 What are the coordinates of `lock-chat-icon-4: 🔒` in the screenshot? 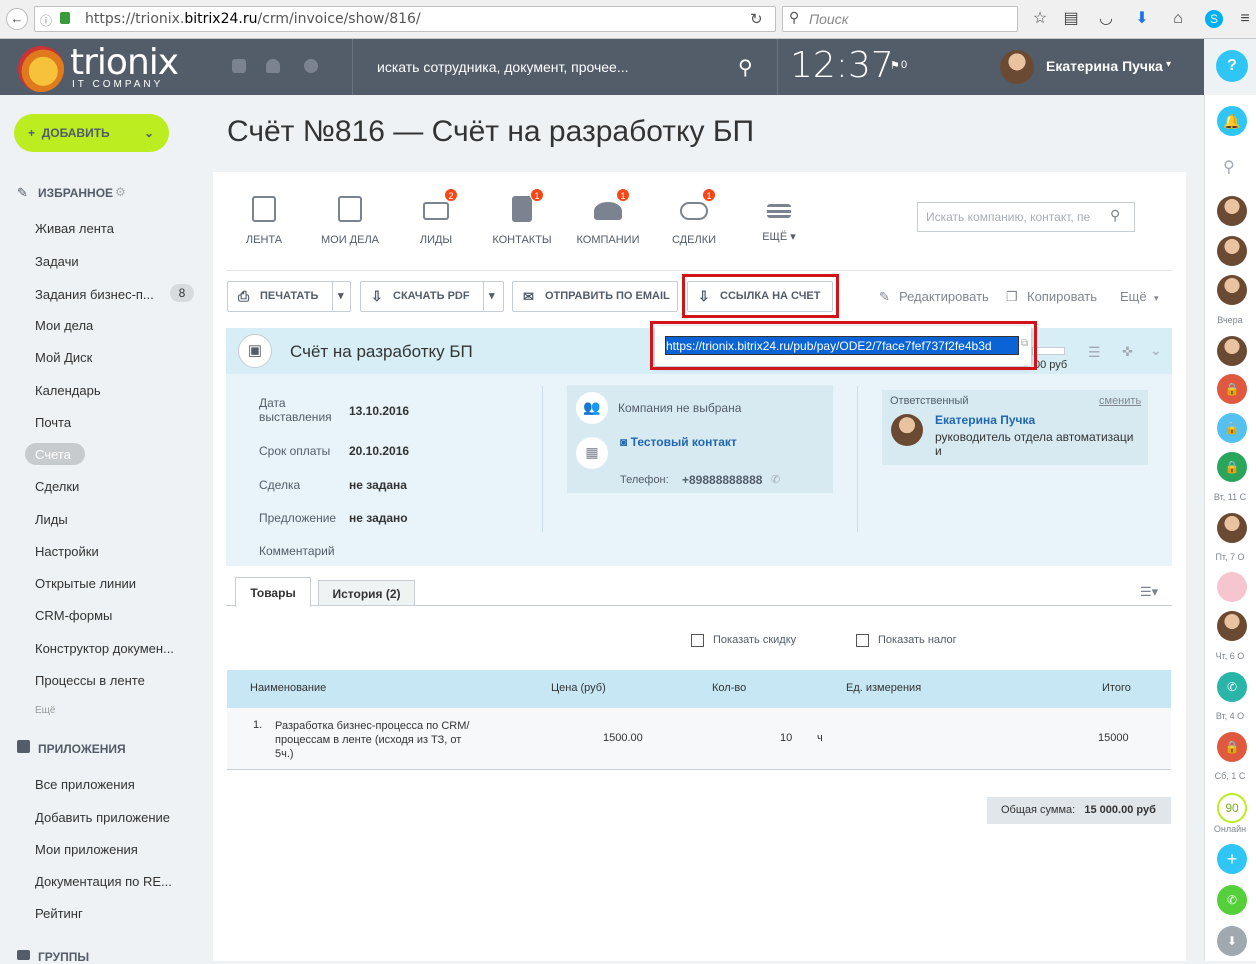 It's located at (1232, 747).